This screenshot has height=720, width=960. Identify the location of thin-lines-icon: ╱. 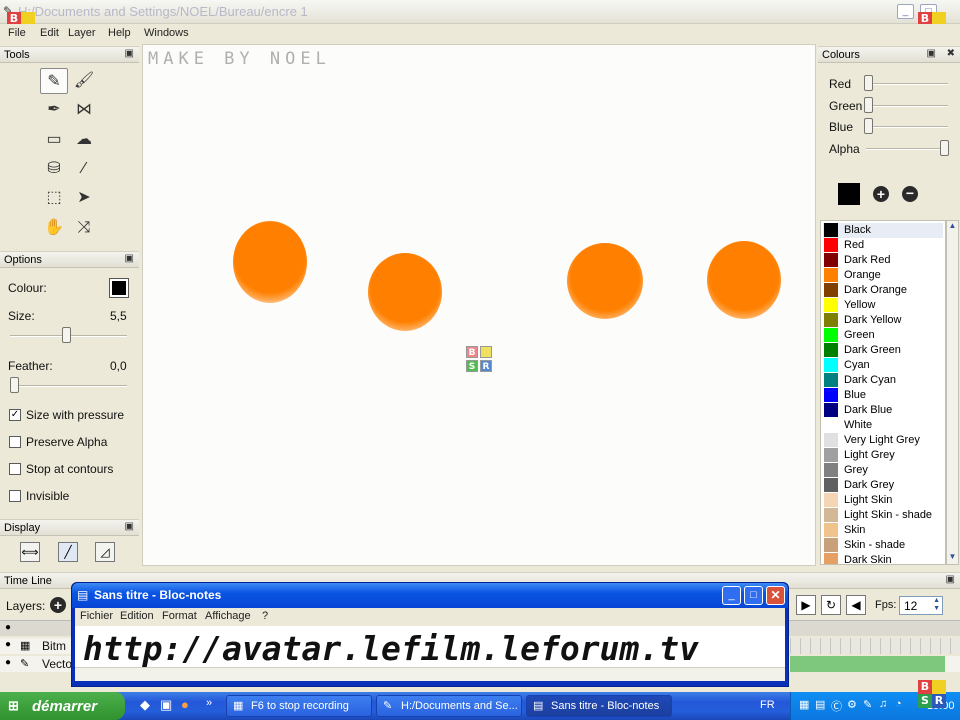
(68, 552).